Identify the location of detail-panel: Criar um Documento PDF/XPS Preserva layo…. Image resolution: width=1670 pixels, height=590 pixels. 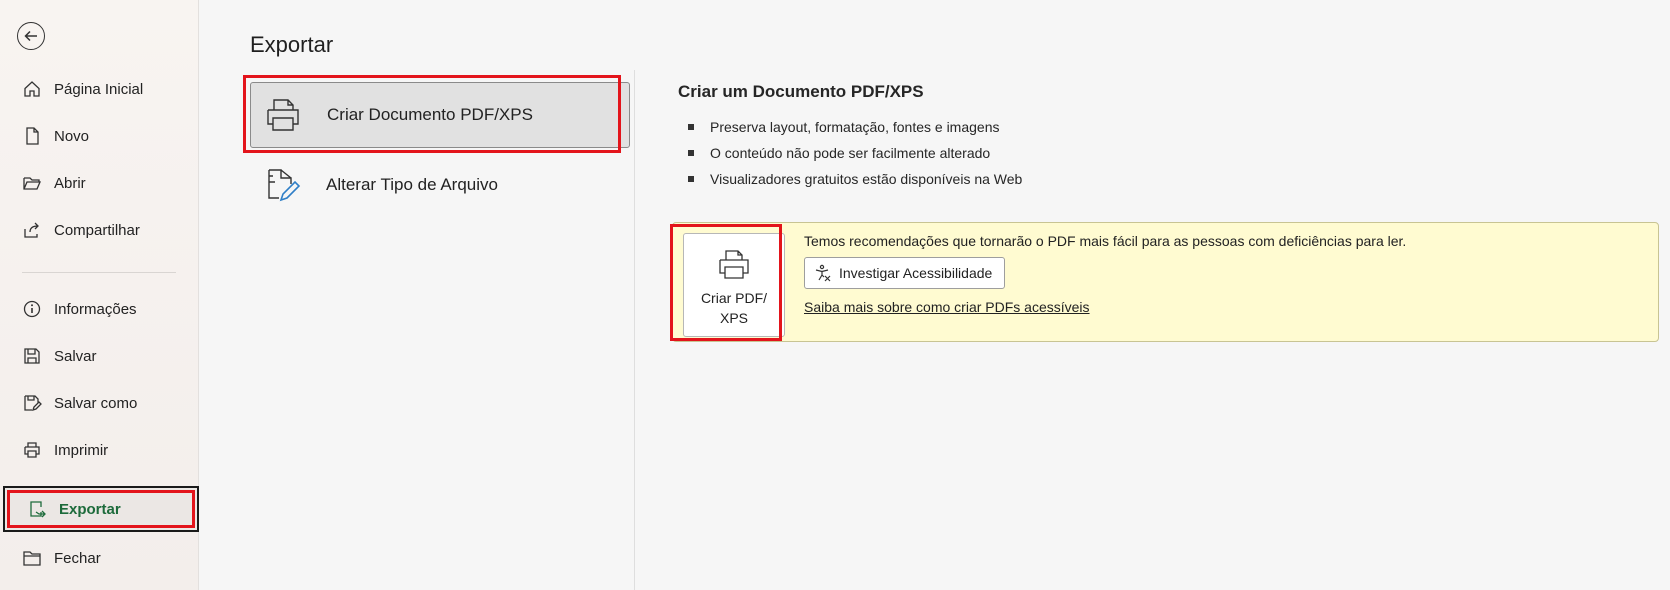
(1168, 137).